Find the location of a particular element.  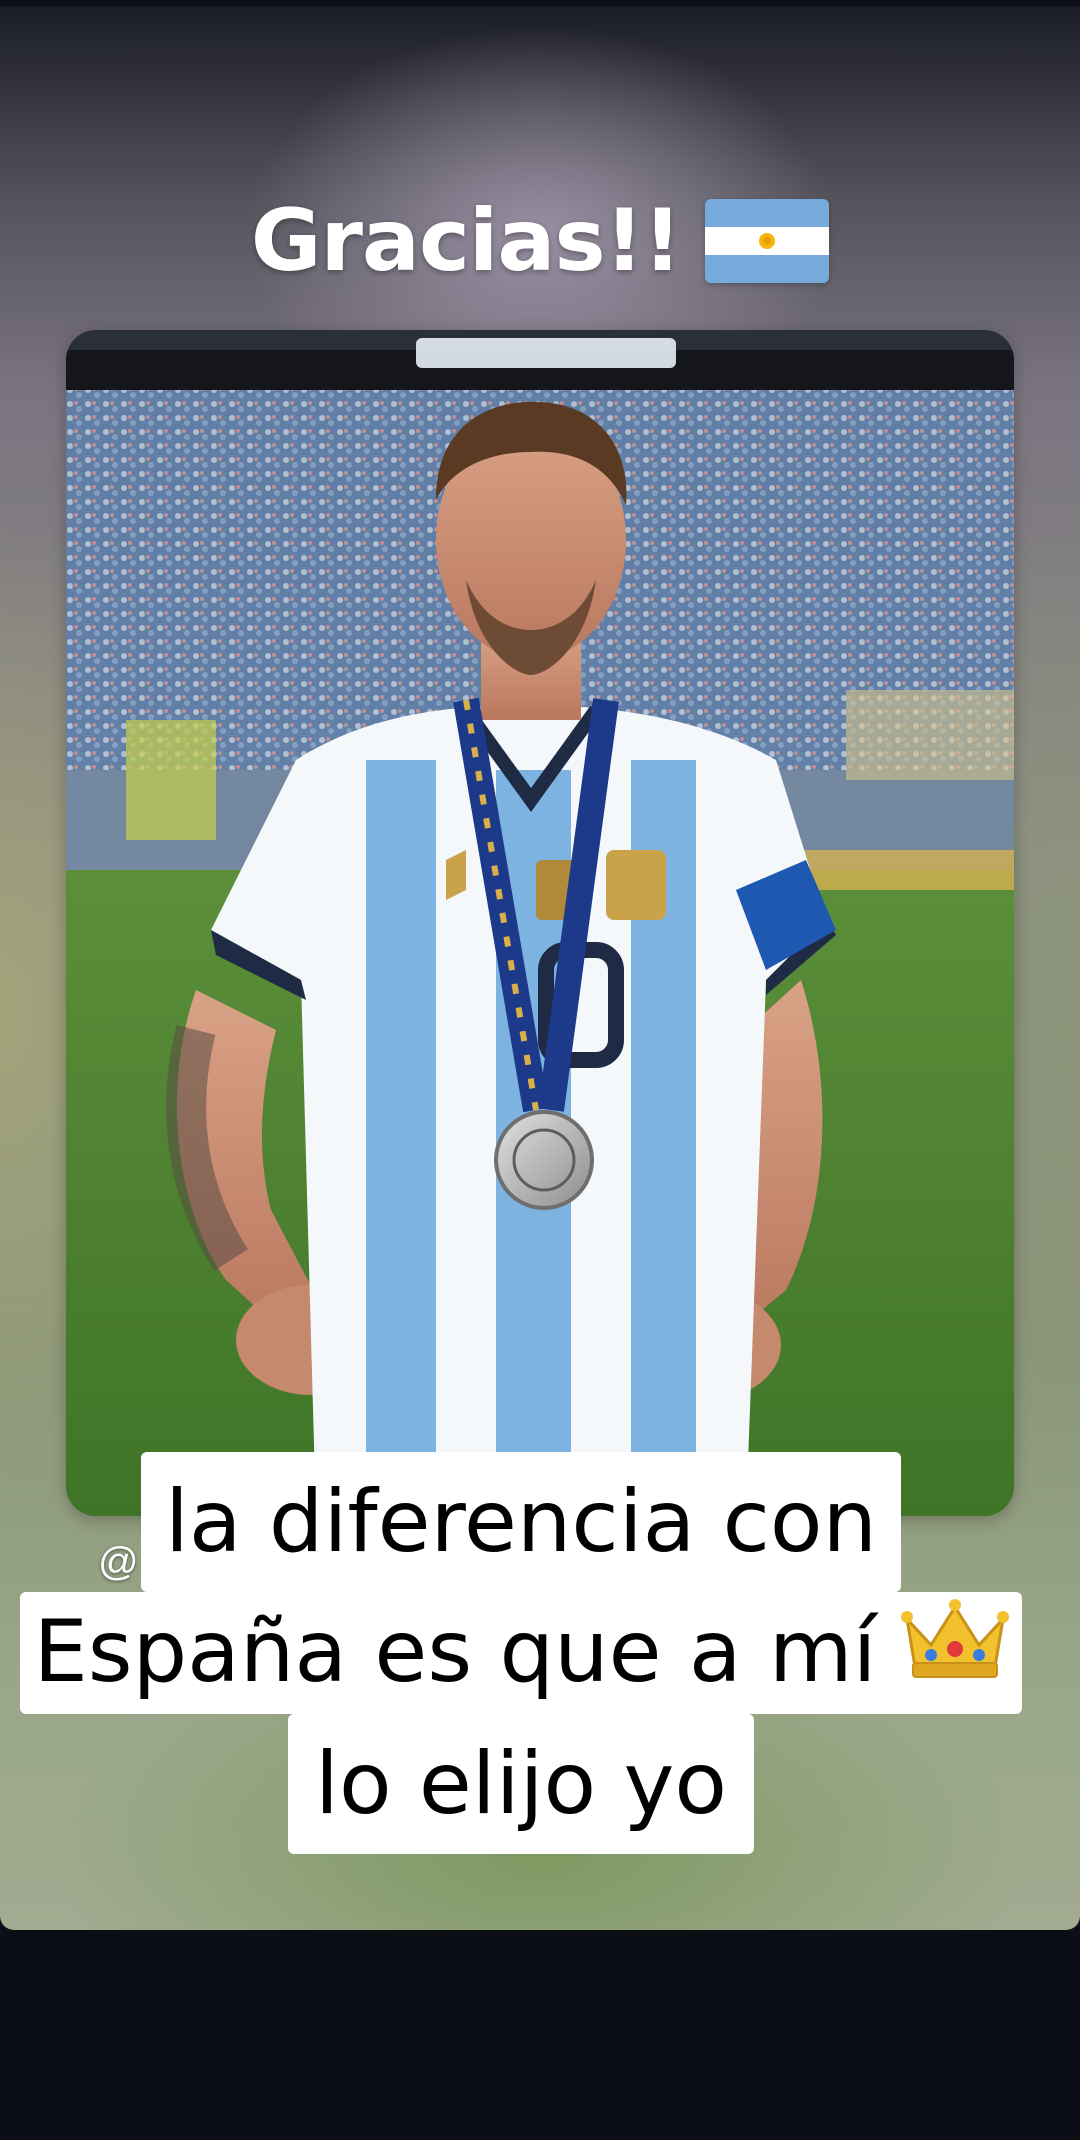

caption-line-2-wrap: España es que a mí is located at coordinates (521, 1652).